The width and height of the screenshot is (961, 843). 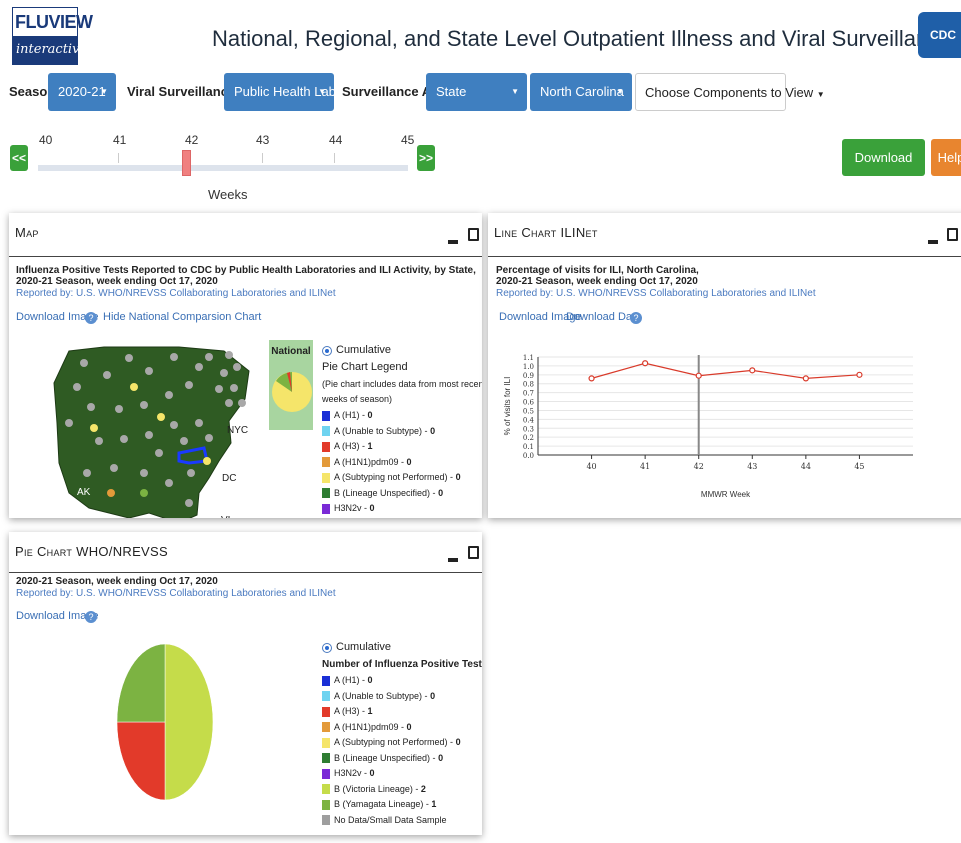 I want to click on pie-chart, so click(x=169, y=732).